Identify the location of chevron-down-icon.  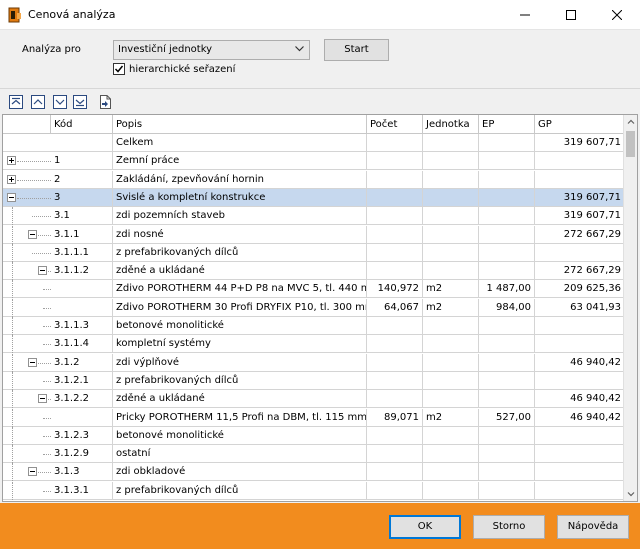
(299, 49).